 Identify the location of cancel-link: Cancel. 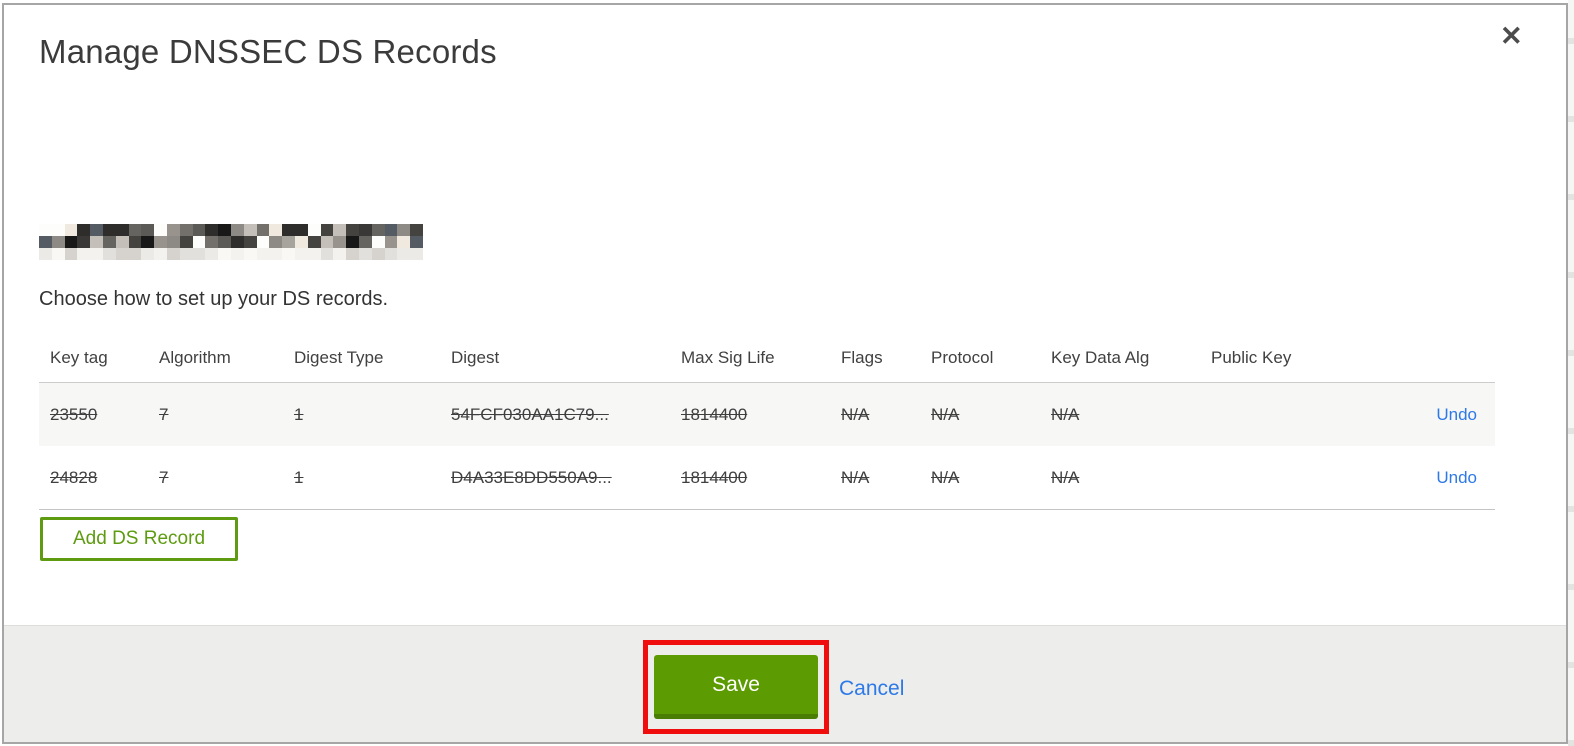
(871, 689).